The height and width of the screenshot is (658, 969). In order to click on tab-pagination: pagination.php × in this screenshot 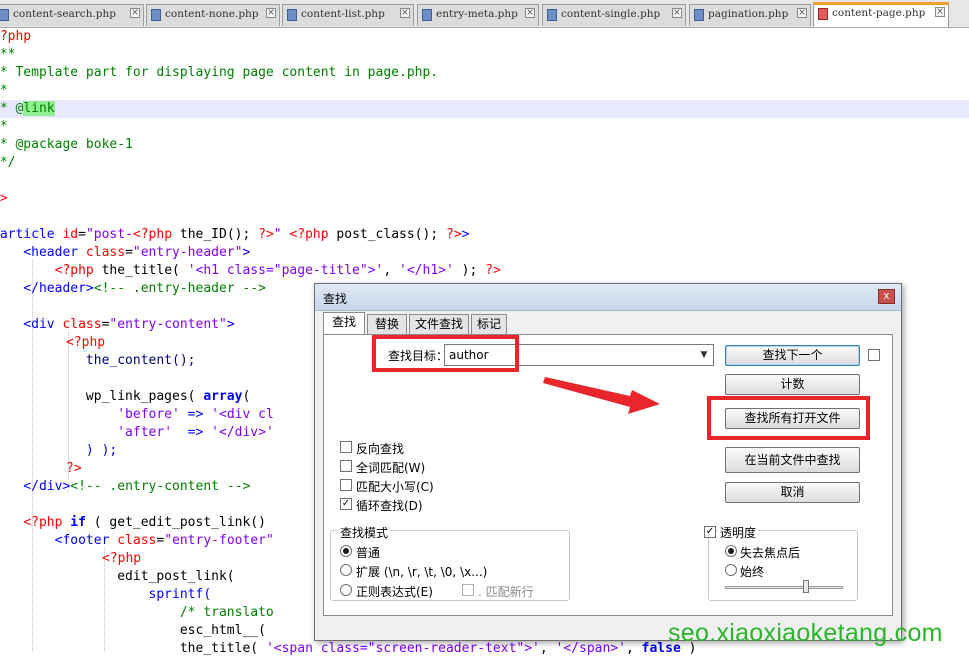, I will do `click(750, 15)`.